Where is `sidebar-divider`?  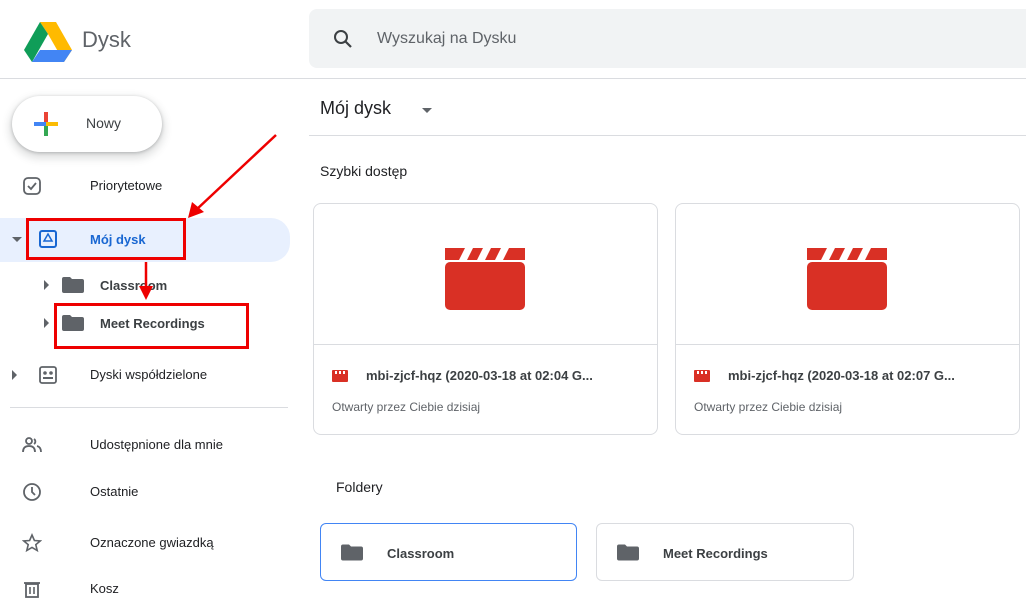
sidebar-divider is located at coordinates (149, 407).